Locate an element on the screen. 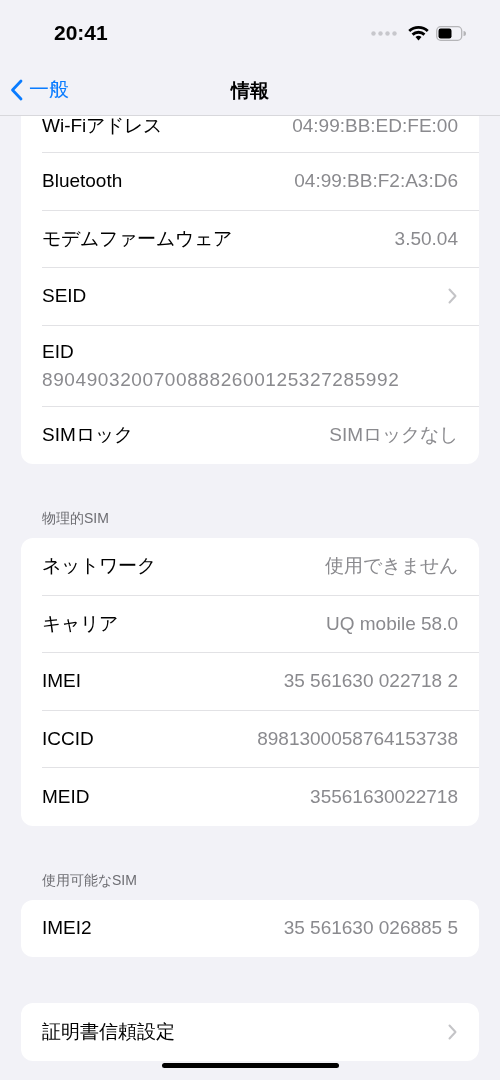 Image resolution: width=500 pixels, height=1080 pixels. row-value: 3.50.04 is located at coordinates (426, 238).